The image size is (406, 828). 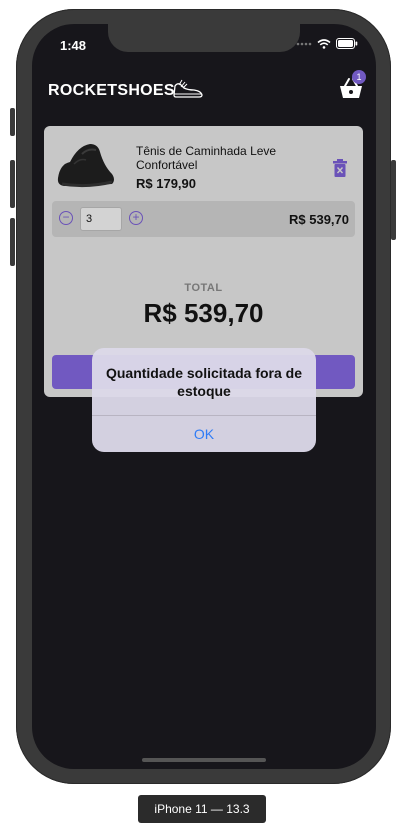 I want to click on shoe-logo-icon, so click(x=188, y=88).